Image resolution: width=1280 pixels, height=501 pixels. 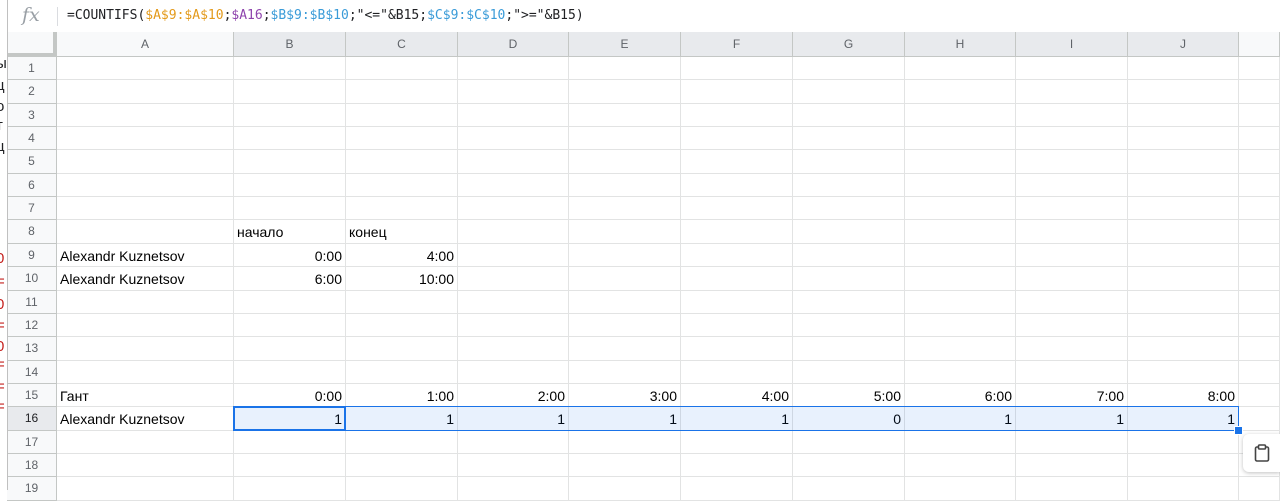 What do you see at coordinates (145, 489) in the screenshot?
I see `cell-a19` at bounding box center [145, 489].